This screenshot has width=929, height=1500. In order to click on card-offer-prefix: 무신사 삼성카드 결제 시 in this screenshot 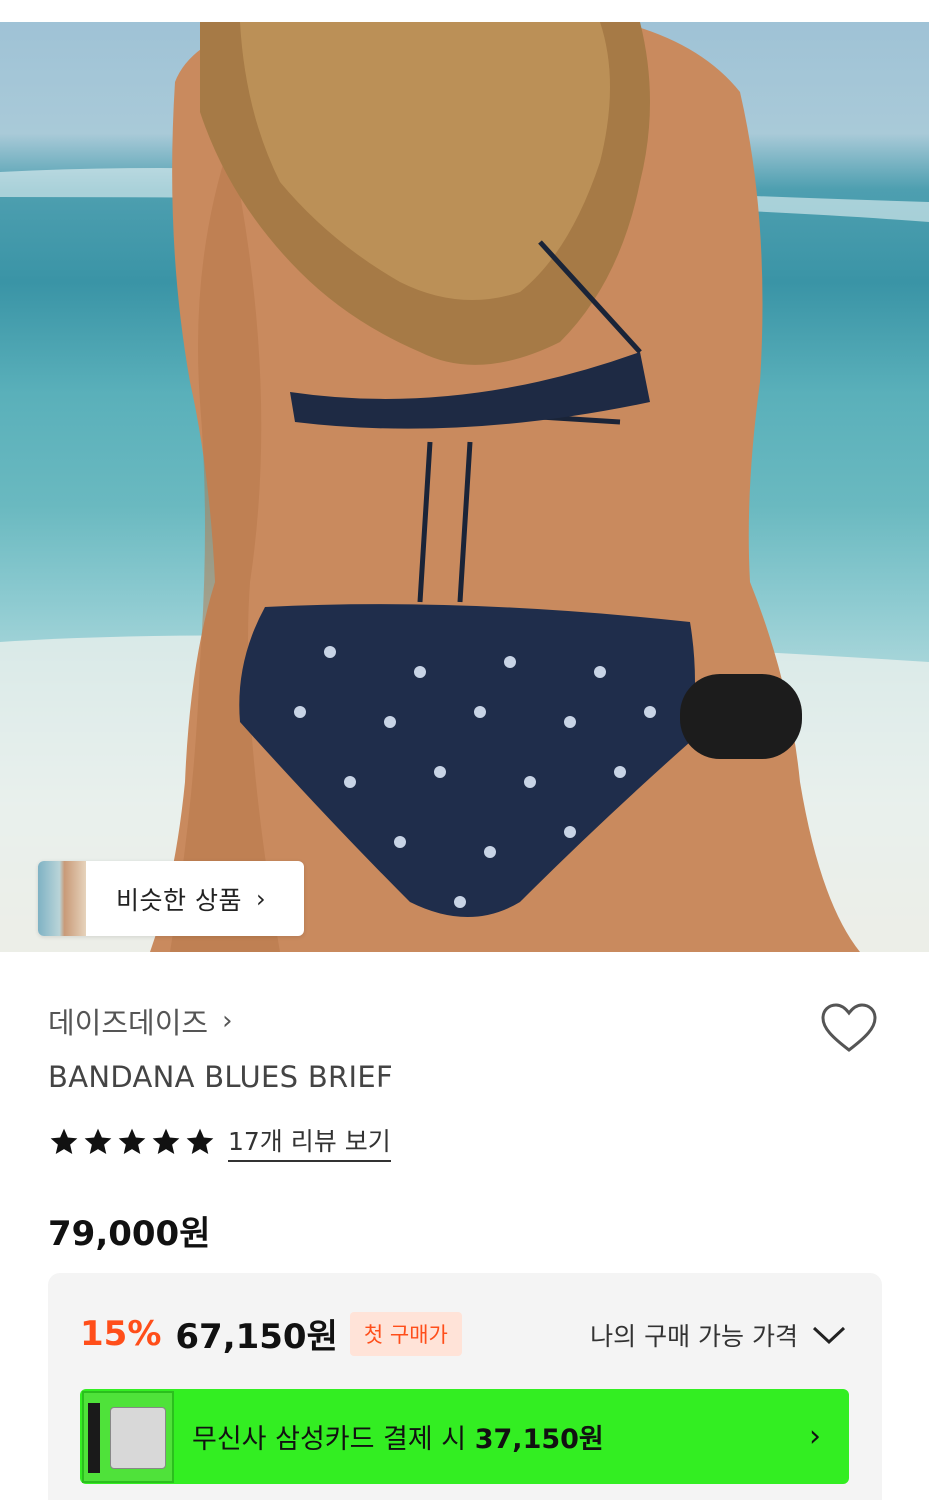, I will do `click(333, 1439)`.